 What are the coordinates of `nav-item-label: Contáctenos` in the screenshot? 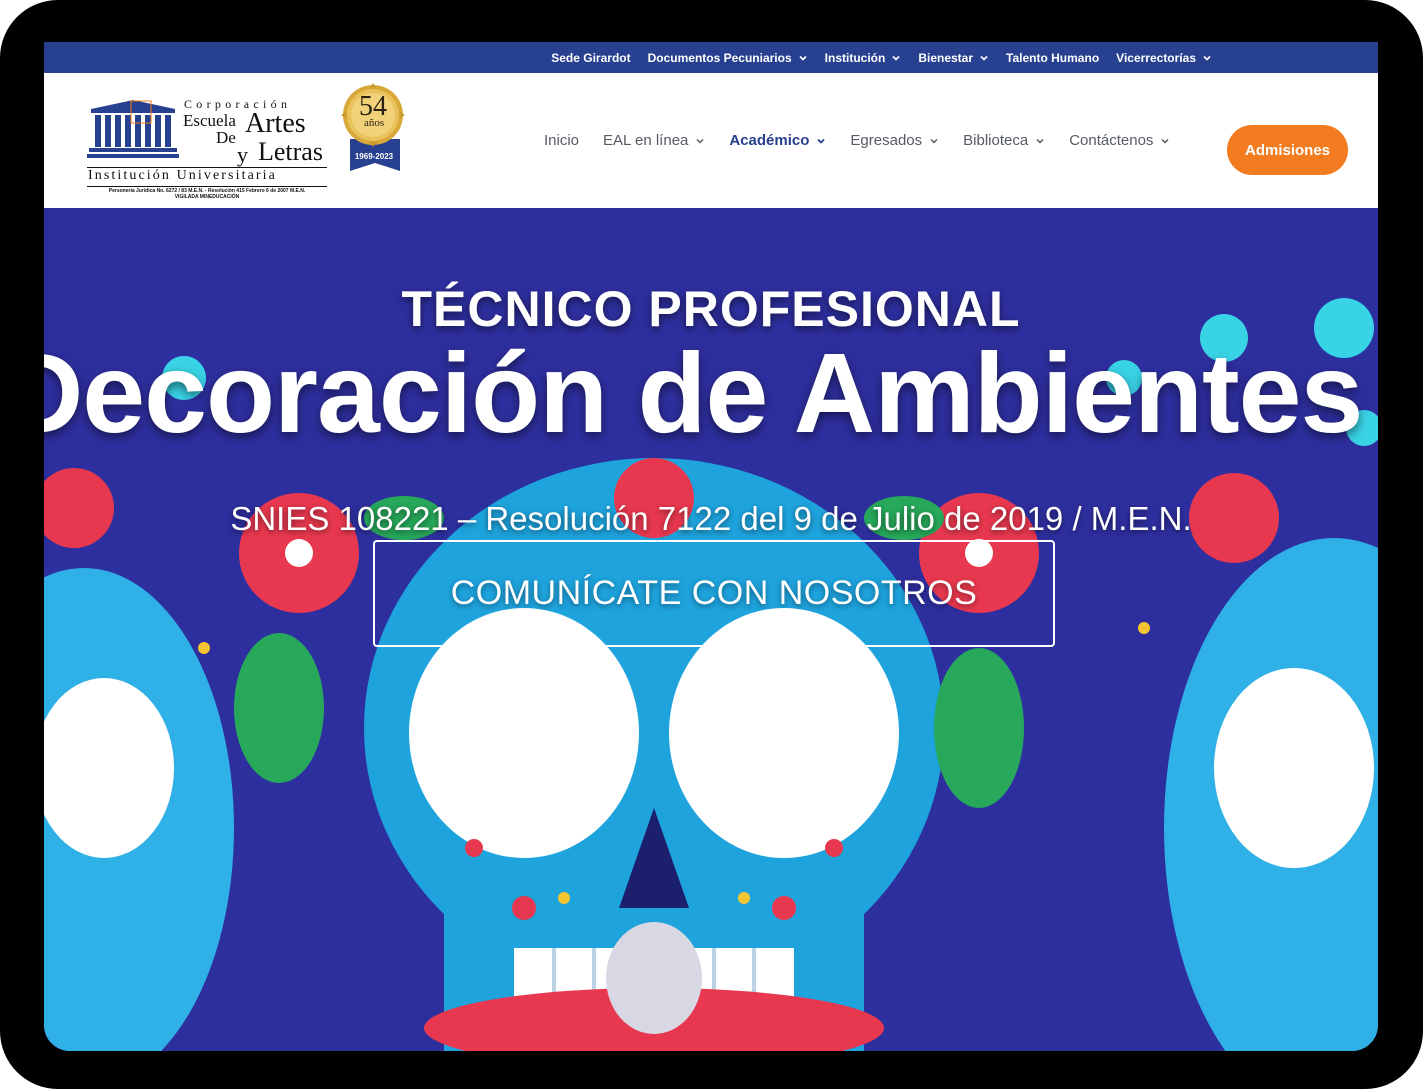 It's located at (1111, 140).